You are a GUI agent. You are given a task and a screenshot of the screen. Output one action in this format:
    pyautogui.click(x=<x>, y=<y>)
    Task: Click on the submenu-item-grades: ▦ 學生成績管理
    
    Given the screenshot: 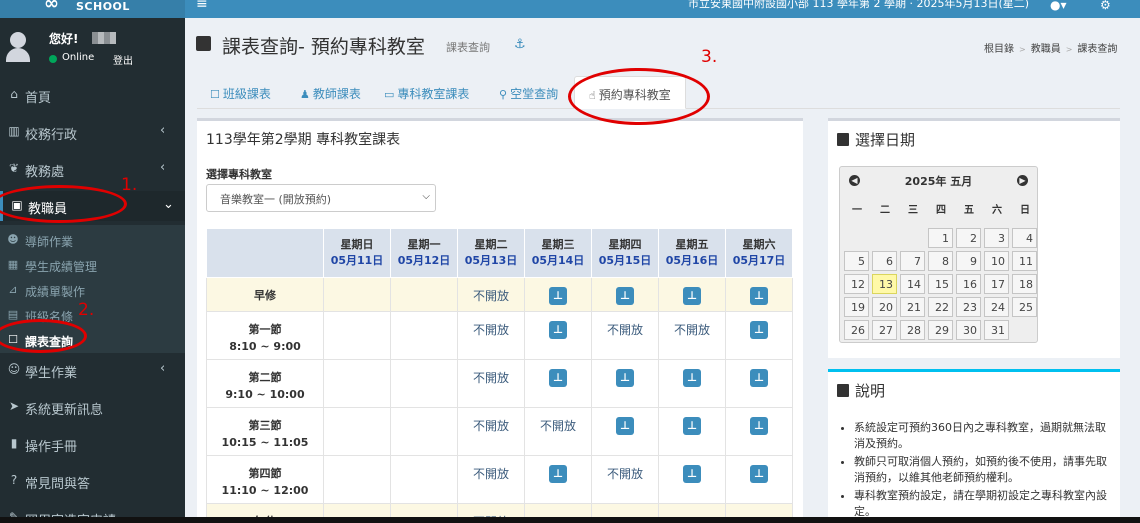 What is the action you would take?
    pyautogui.click(x=92, y=265)
    